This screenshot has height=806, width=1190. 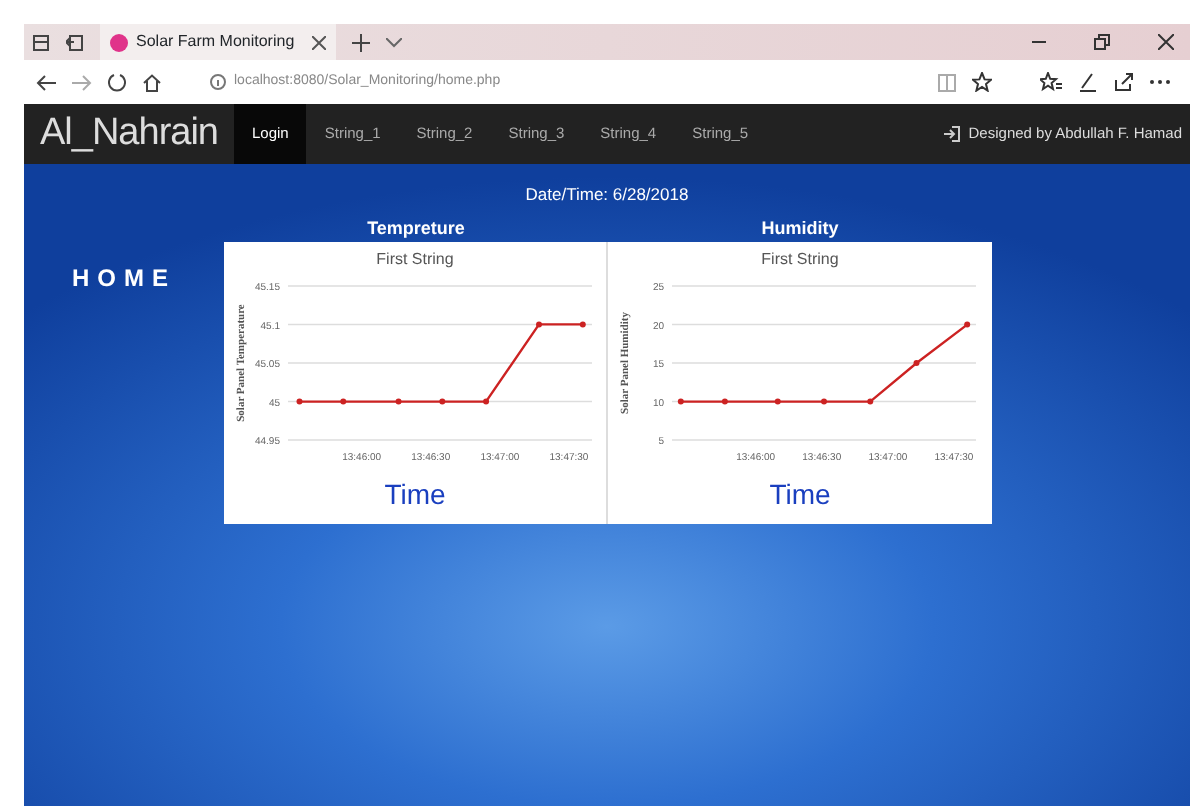 I want to click on back-icon, so click(x=46, y=82).